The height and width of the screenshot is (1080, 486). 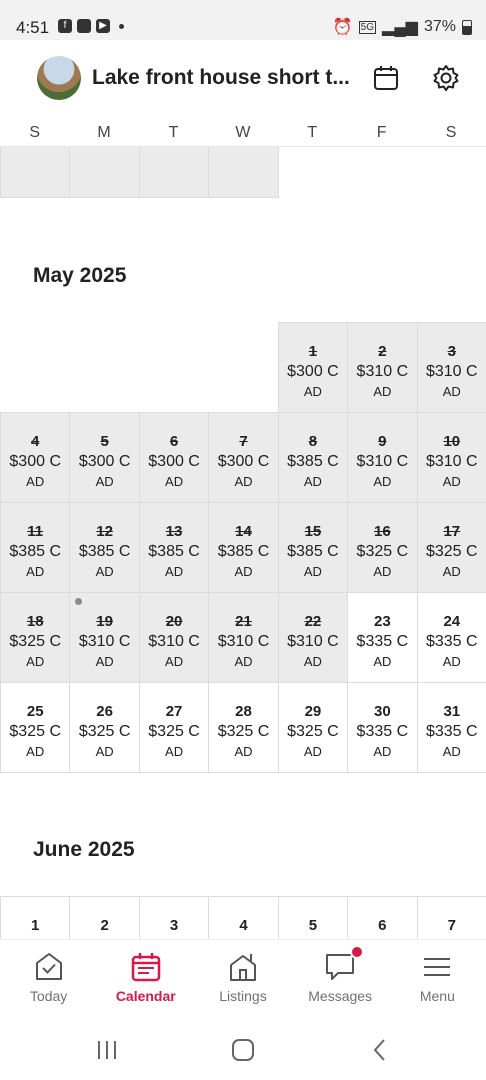 I want to click on calendar-day-cell: 14 $385 C AD, so click(x=243, y=547).